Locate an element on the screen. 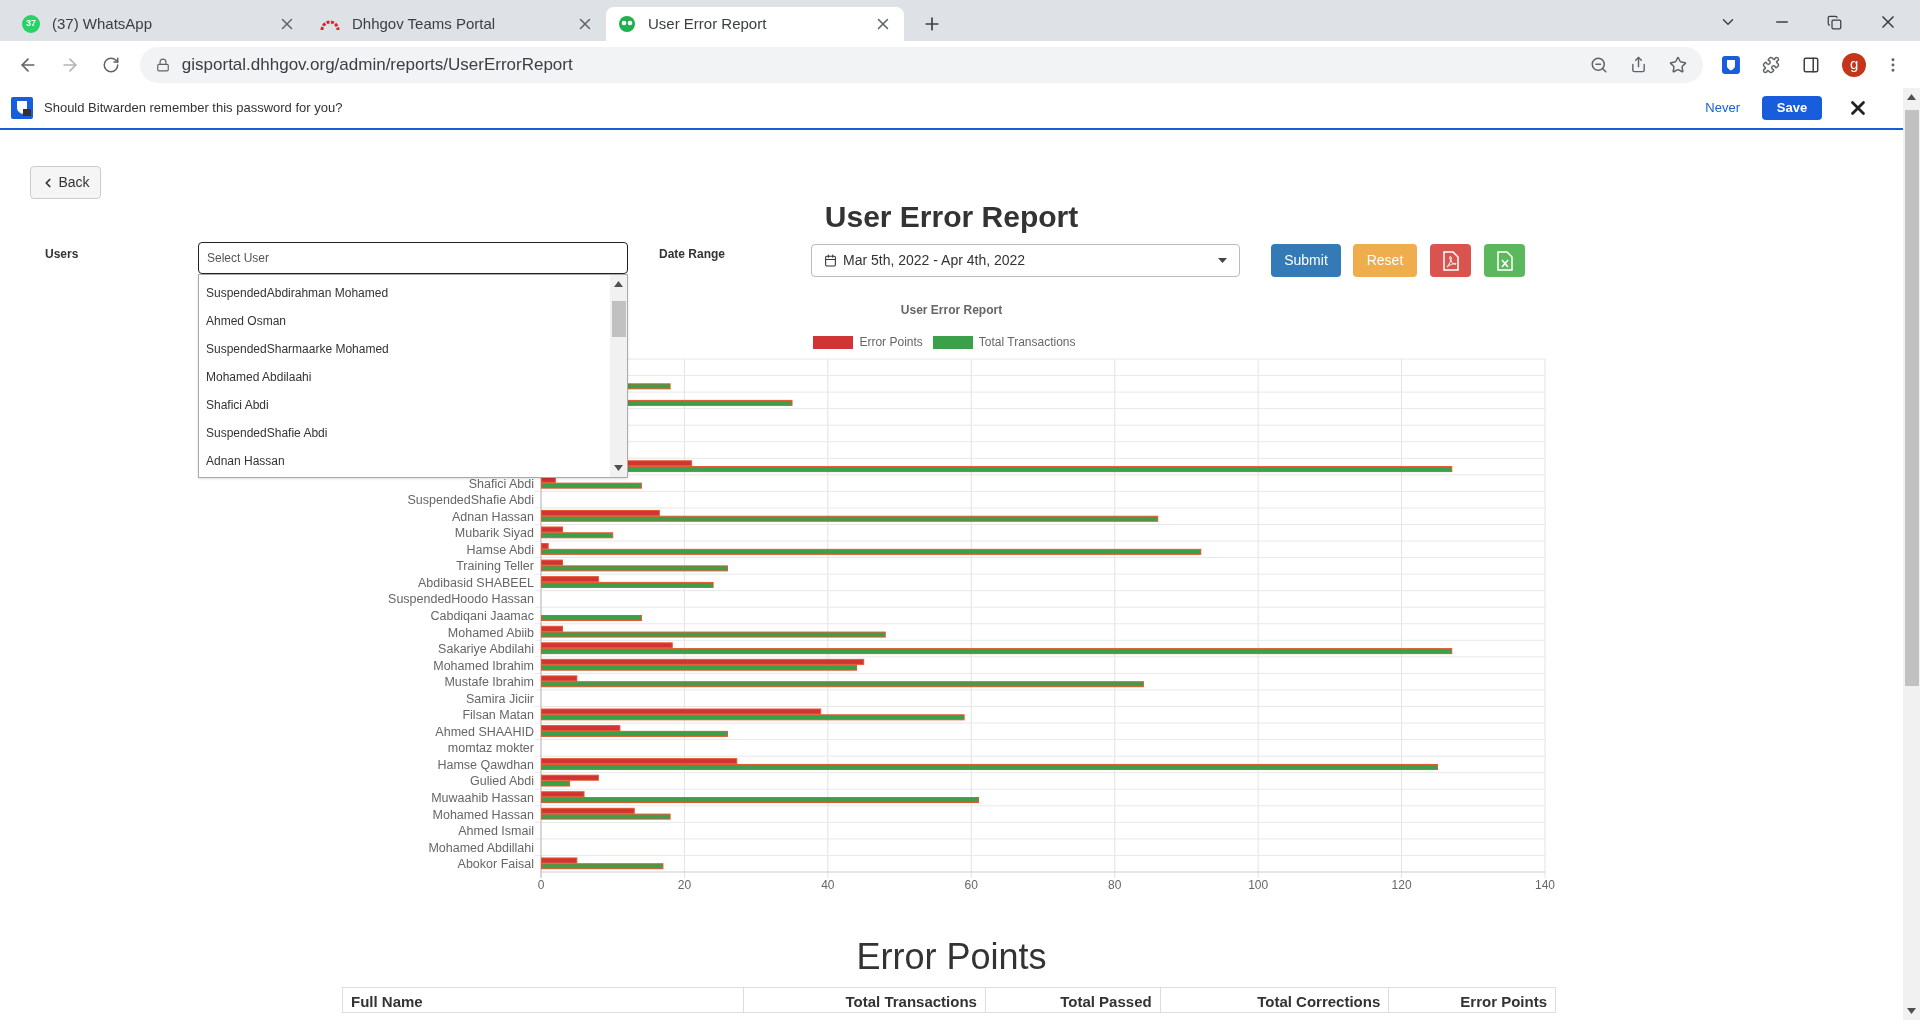 Image resolution: width=1920 pixels, height=1020 pixels. category-label: Mubarik Siyad is located at coordinates (494, 533).